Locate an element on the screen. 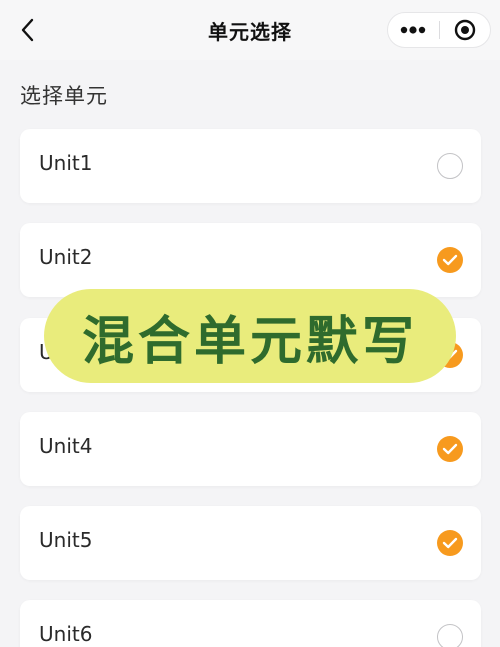  close-button is located at coordinates (464, 30).